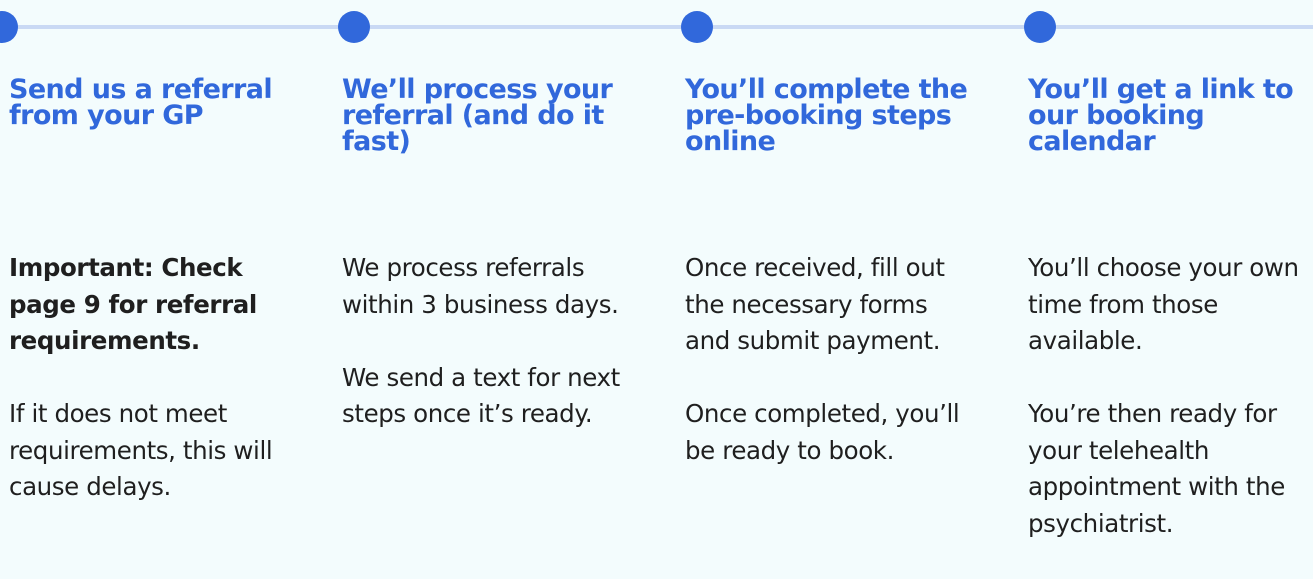  What do you see at coordinates (9, 27) in the screenshot?
I see `step-1-marker` at bounding box center [9, 27].